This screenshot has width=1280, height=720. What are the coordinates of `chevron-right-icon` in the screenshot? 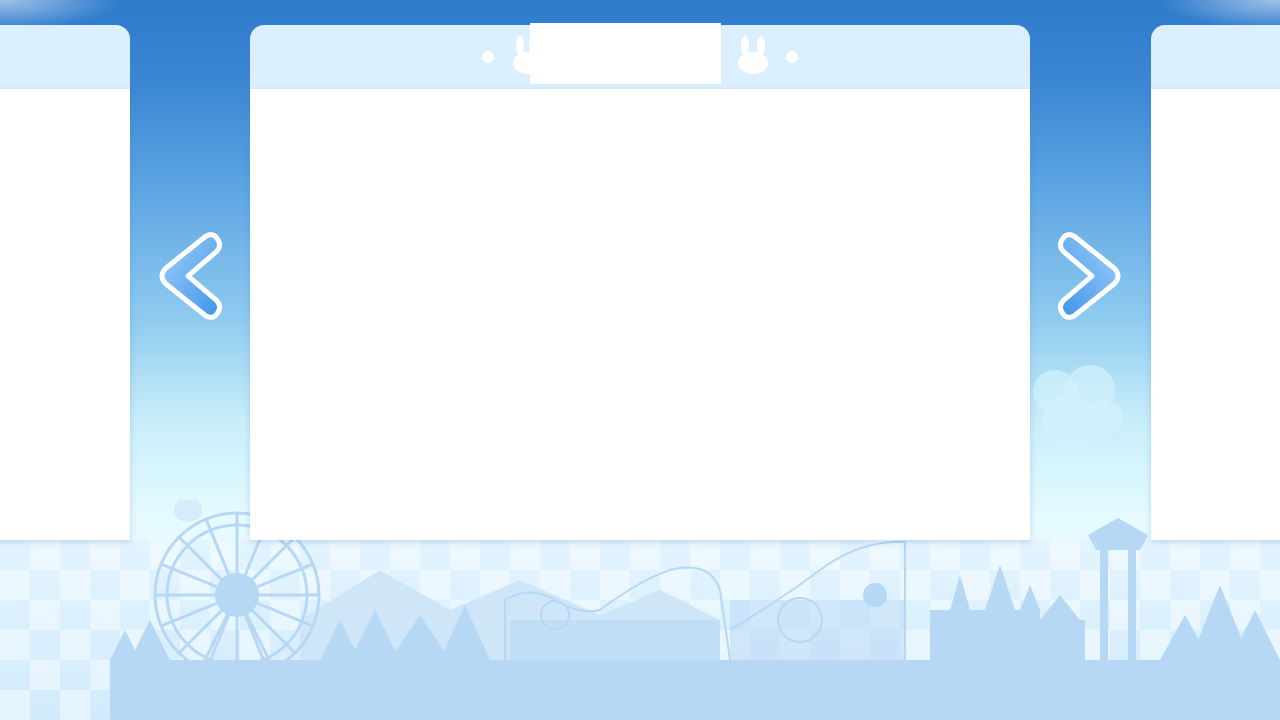 It's located at (1091, 276).